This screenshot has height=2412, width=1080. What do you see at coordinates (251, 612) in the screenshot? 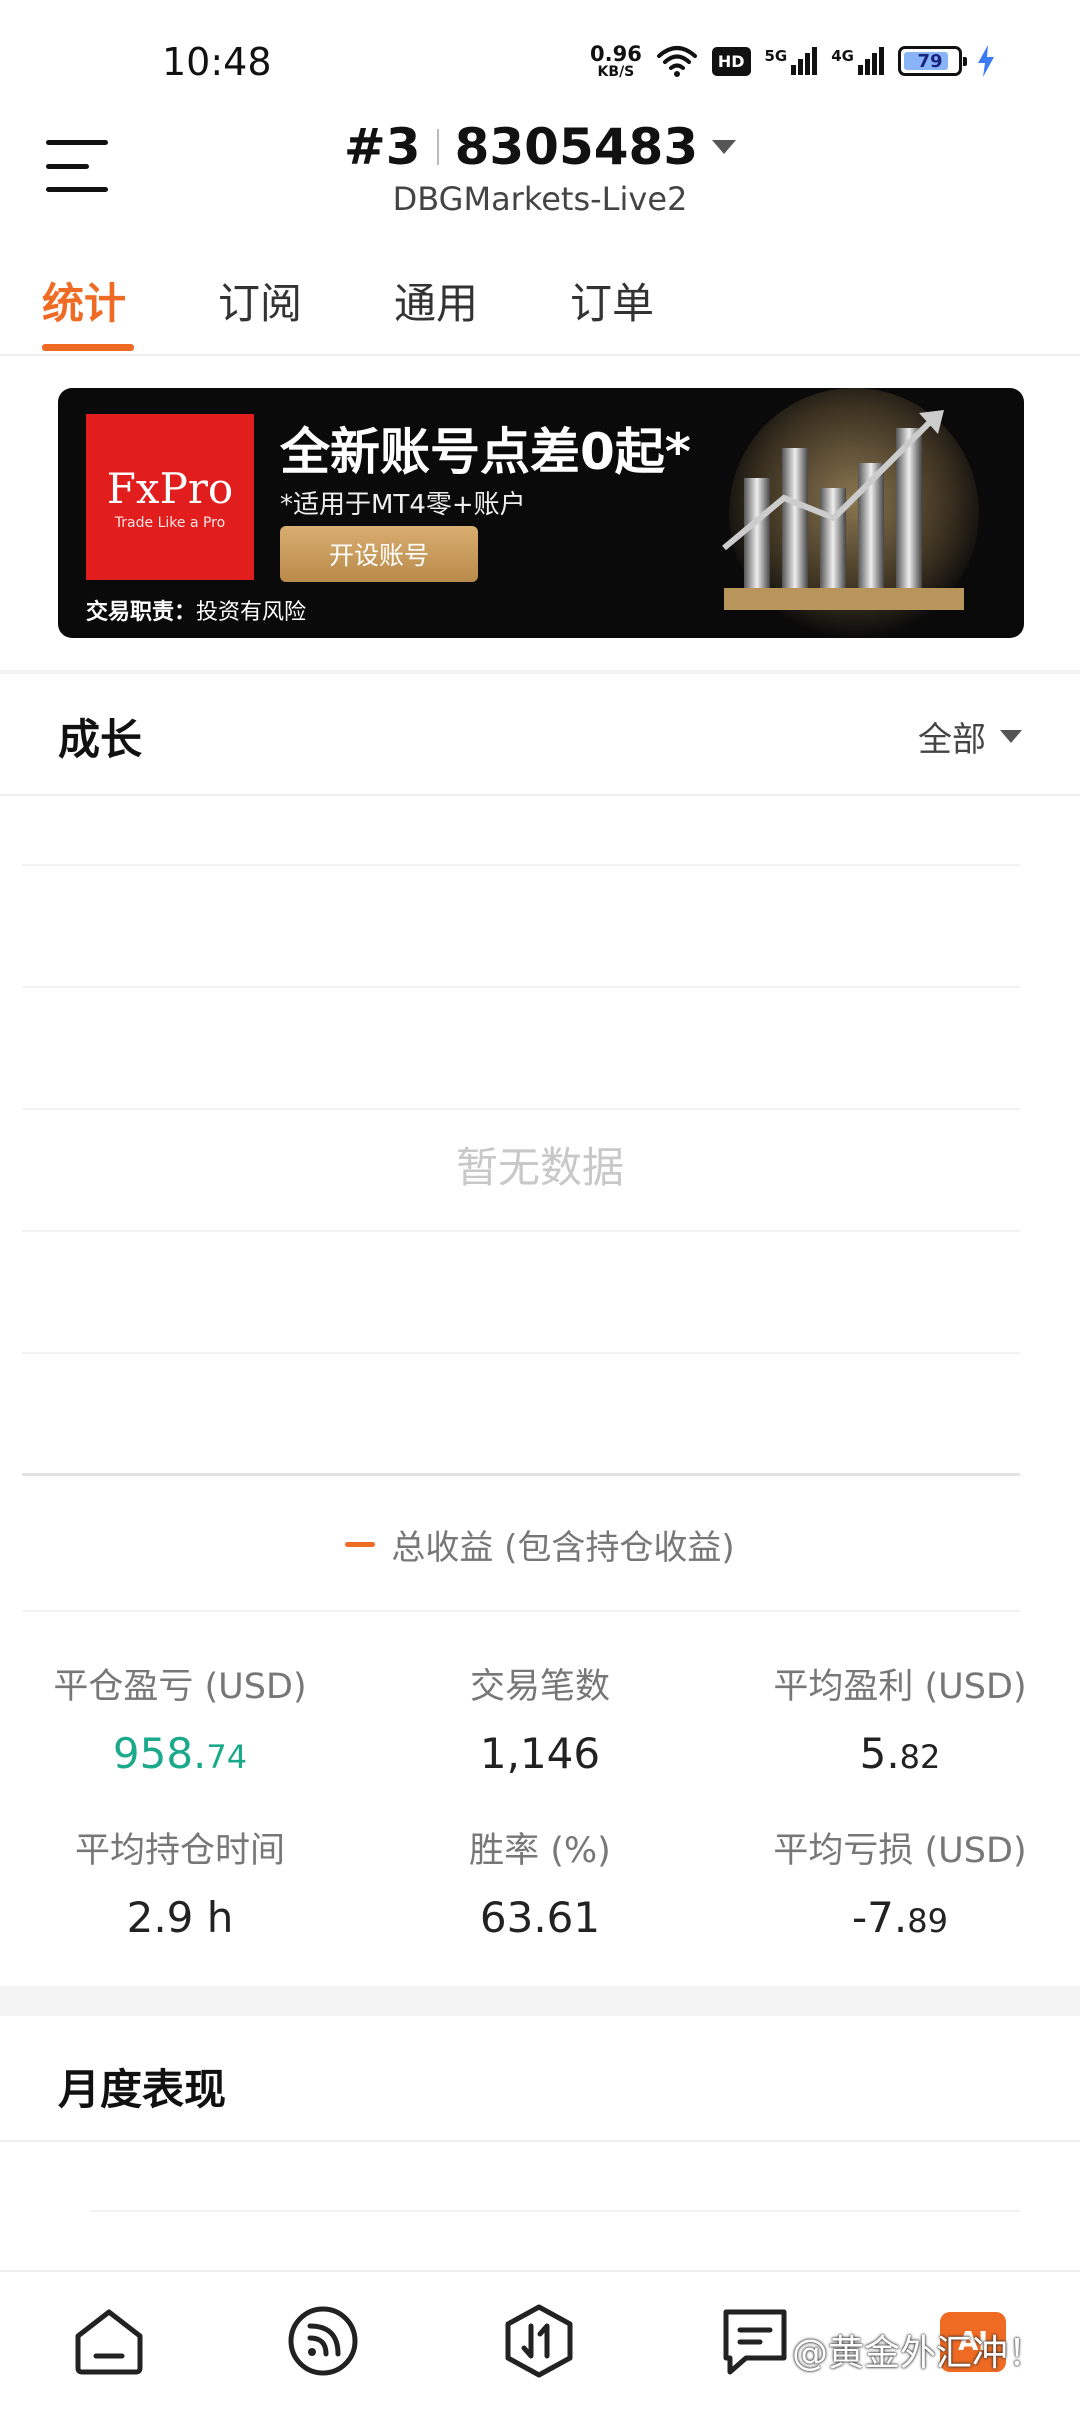
I see `risk-text: 投资有风险` at bounding box center [251, 612].